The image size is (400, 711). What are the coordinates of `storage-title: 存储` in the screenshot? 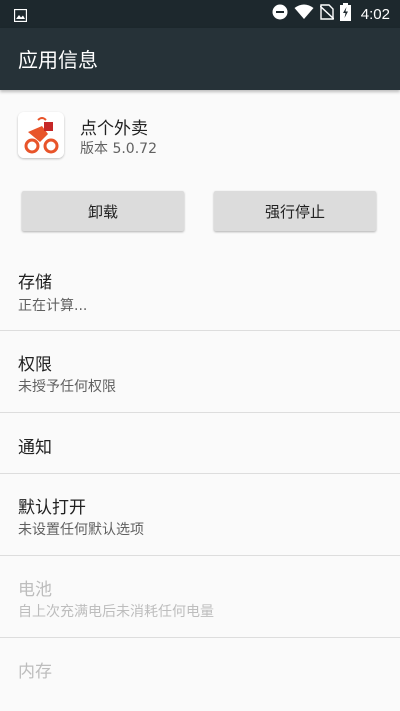 It's located at (35, 283).